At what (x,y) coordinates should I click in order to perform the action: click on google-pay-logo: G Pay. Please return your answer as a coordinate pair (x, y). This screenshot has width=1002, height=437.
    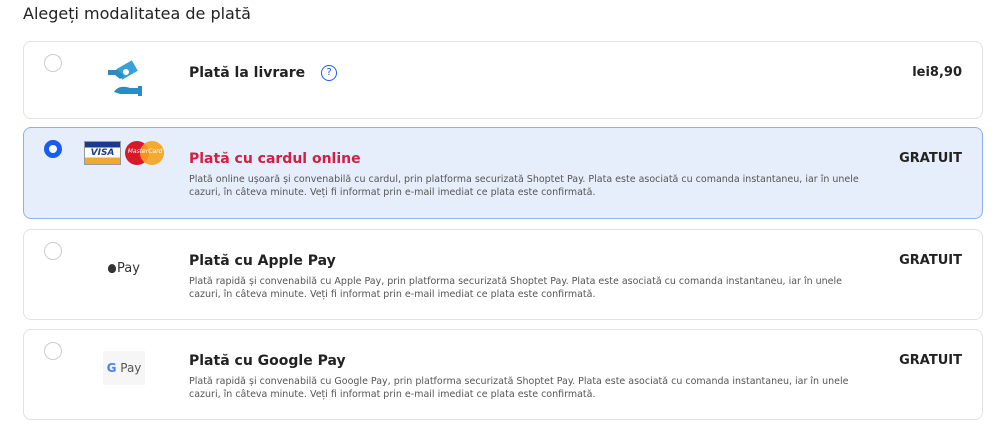
    Looking at the image, I should click on (124, 368).